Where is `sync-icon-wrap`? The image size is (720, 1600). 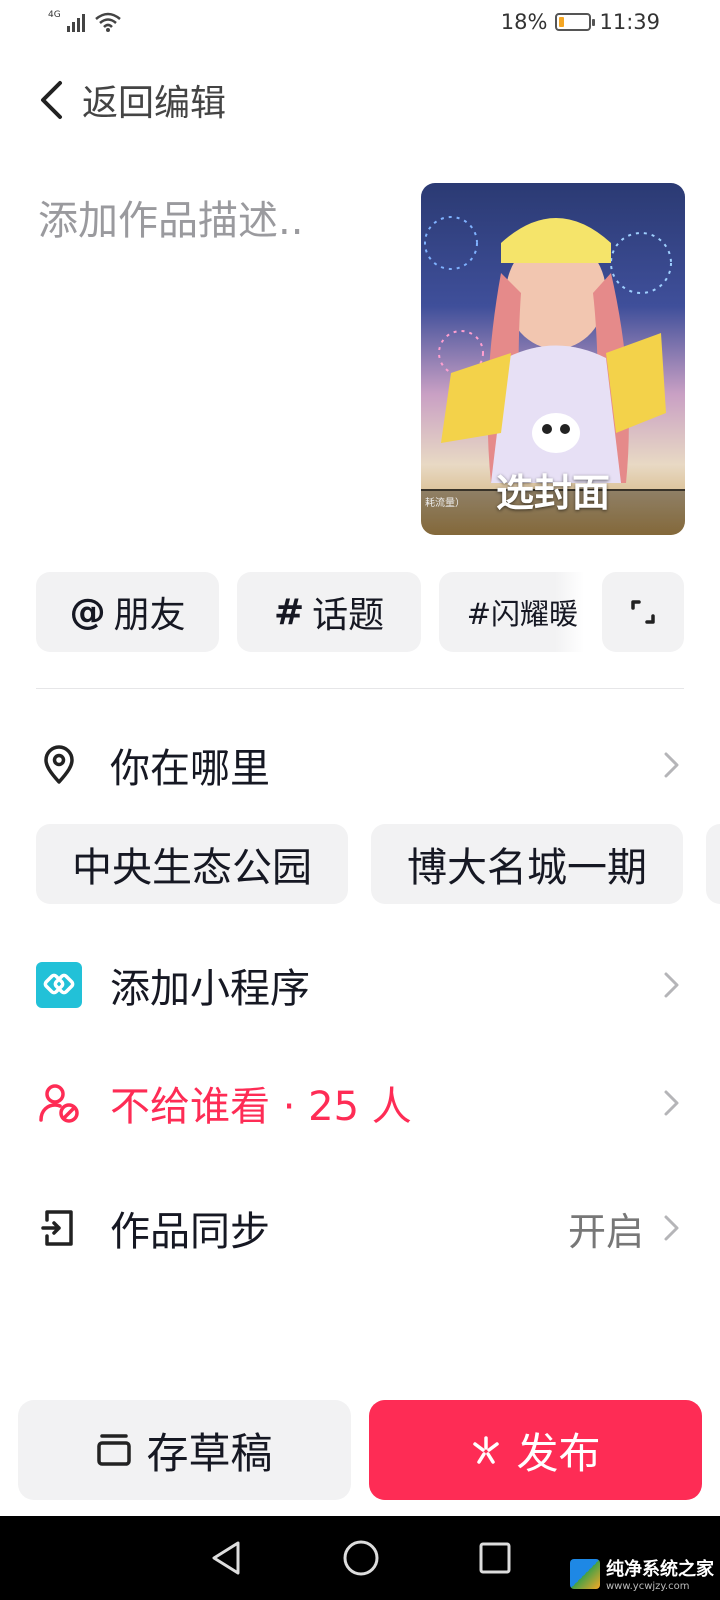 sync-icon-wrap is located at coordinates (59, 1228).